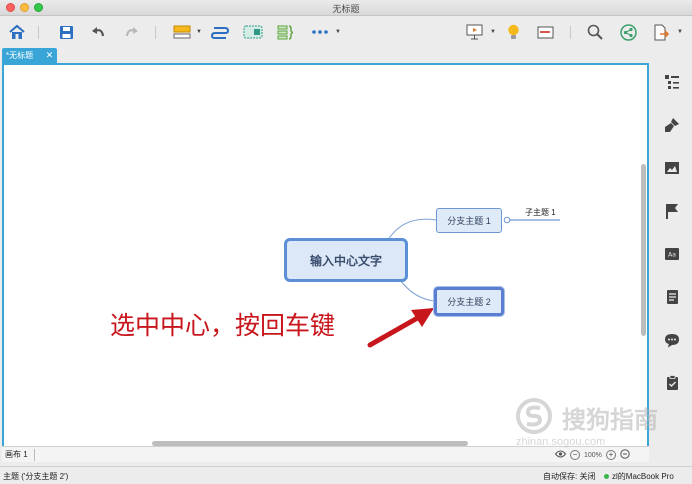  What do you see at coordinates (625, 455) in the screenshot?
I see `zoom-fit-icon` at bounding box center [625, 455].